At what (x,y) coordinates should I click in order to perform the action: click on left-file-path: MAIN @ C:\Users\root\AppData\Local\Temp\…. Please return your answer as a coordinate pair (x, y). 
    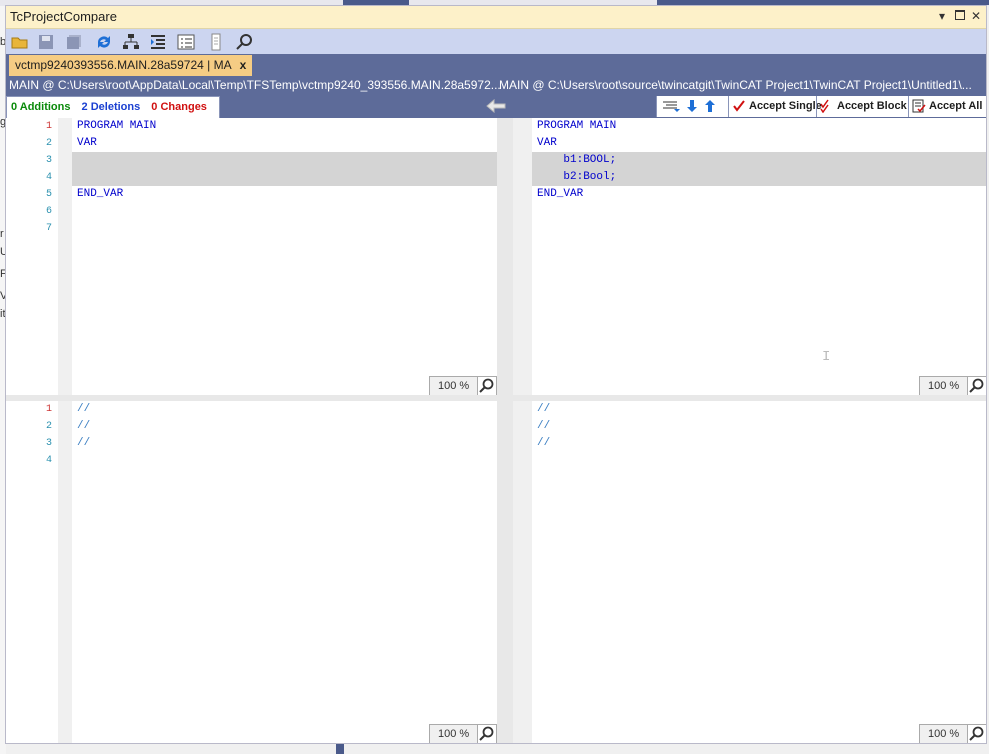
    Looking at the image, I should click on (255, 85).